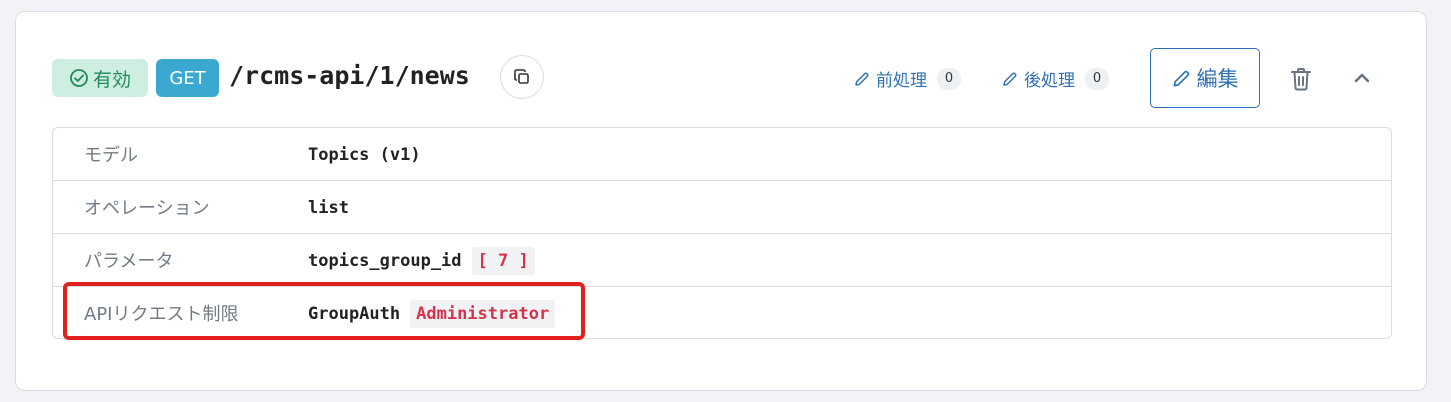 This screenshot has width=1451, height=402. What do you see at coordinates (503, 260) in the screenshot?
I see `param-value-chip: [ 7 ]` at bounding box center [503, 260].